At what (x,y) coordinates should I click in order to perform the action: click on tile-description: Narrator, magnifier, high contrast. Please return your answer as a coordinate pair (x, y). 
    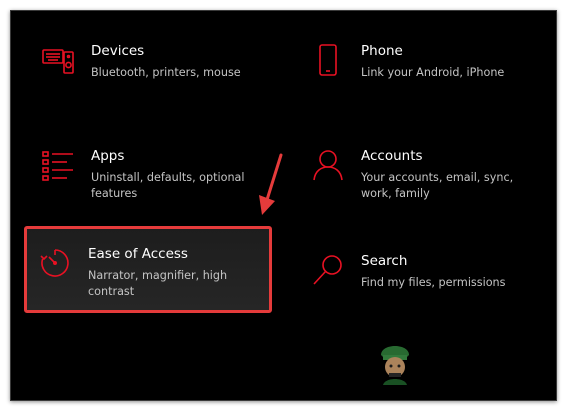
    Looking at the image, I should click on (158, 283).